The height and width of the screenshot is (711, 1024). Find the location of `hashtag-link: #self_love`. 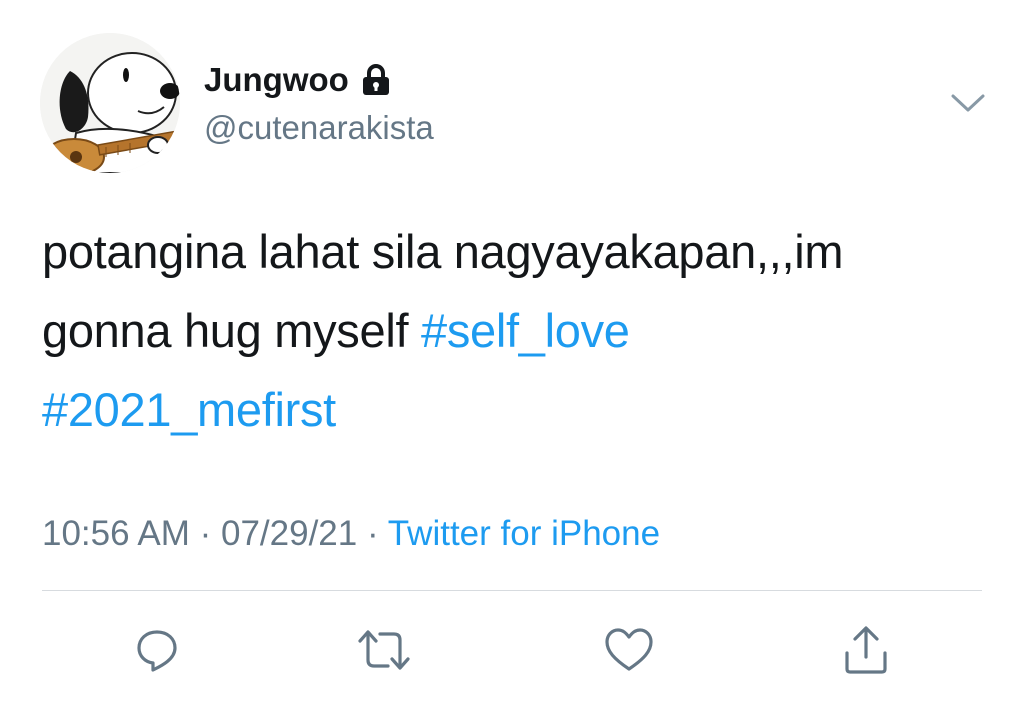

hashtag-link: #self_love is located at coordinates (525, 330).